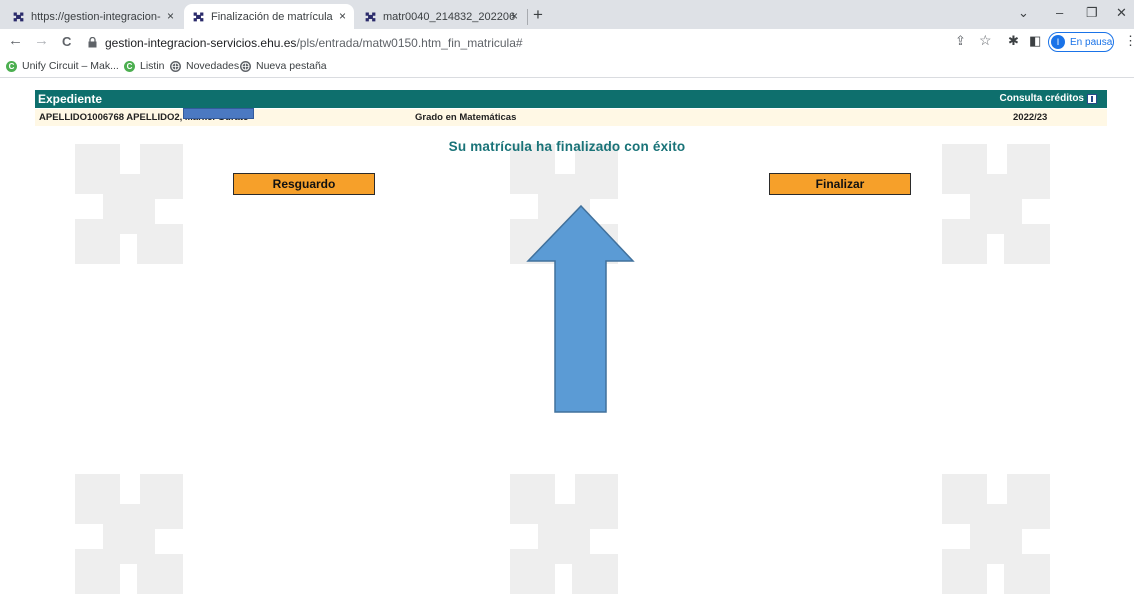  I want to click on tab-title: https://gestion-integracion-servi, so click(96, 16).